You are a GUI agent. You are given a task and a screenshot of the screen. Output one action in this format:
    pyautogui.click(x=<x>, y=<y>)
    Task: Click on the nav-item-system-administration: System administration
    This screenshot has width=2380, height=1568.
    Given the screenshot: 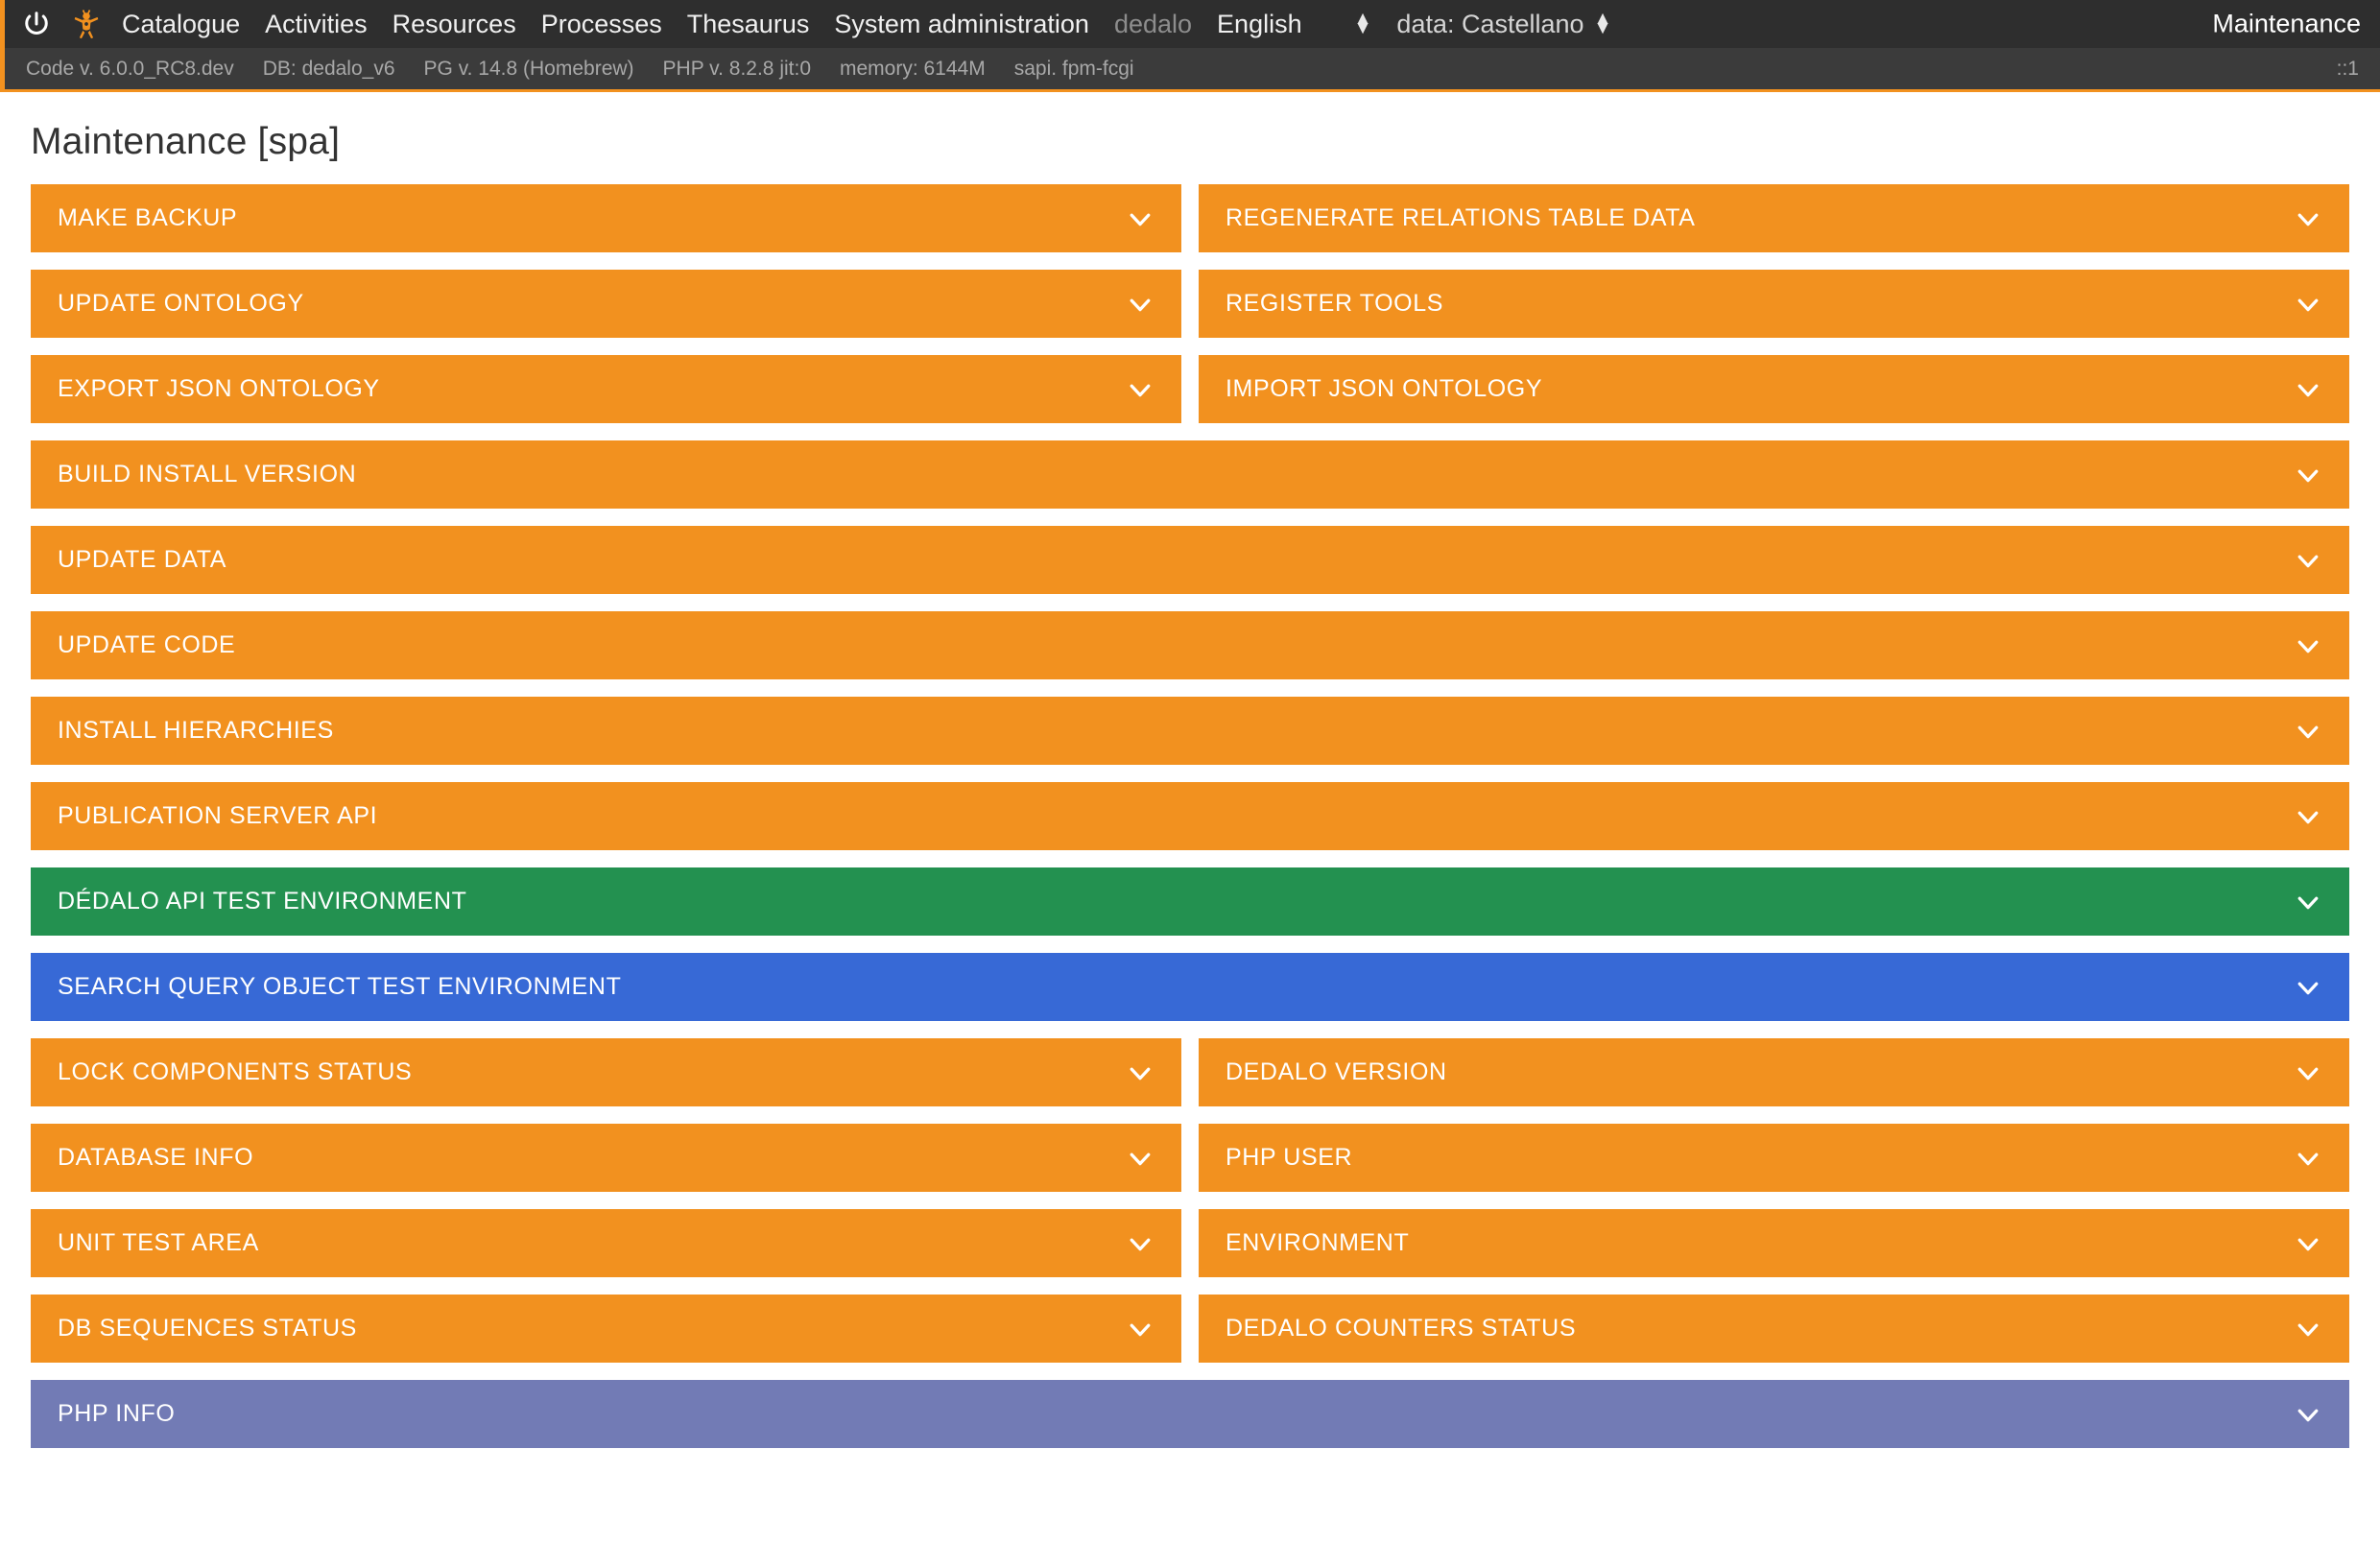 What is the action you would take?
    pyautogui.click(x=962, y=24)
    